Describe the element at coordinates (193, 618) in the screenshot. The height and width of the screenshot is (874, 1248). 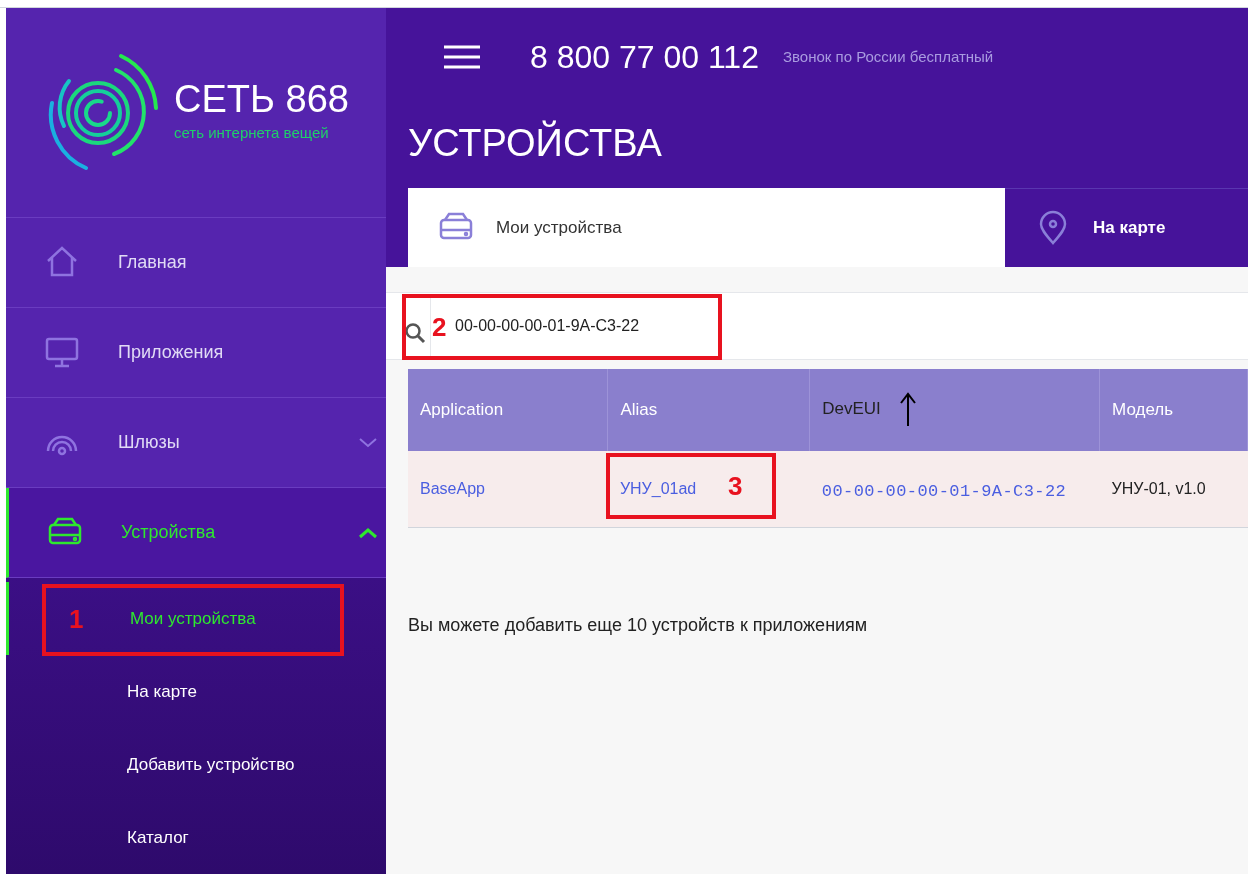
I see `submenu-item: Мои устройства` at that location.